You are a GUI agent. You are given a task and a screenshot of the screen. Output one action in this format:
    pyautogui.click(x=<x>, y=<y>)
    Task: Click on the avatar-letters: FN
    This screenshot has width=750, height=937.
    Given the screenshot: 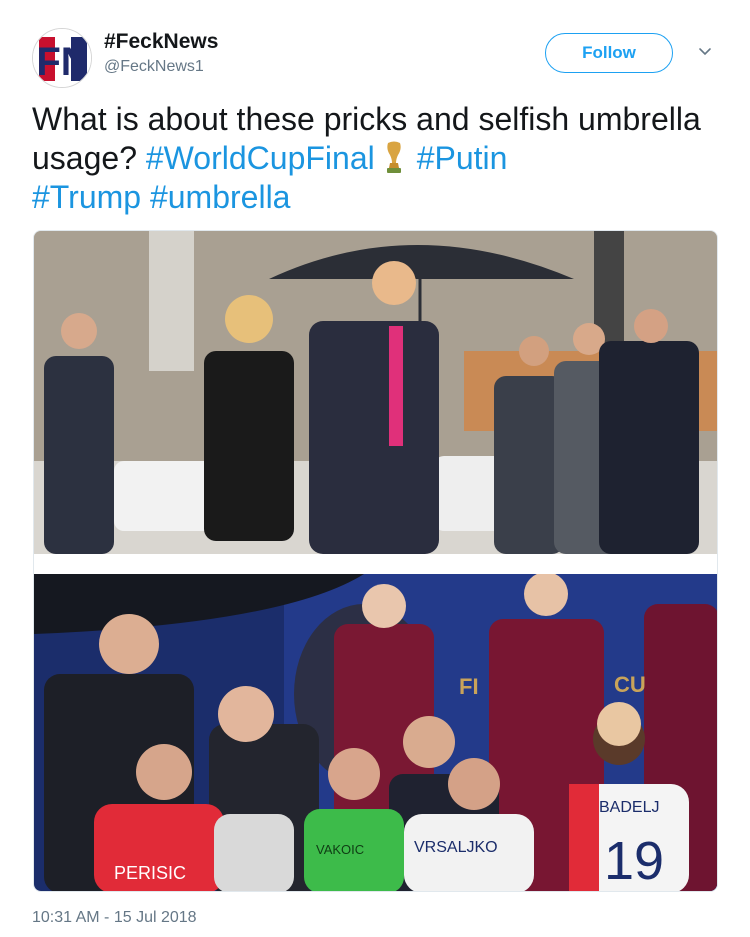 What is the action you would take?
    pyautogui.click(x=62, y=62)
    